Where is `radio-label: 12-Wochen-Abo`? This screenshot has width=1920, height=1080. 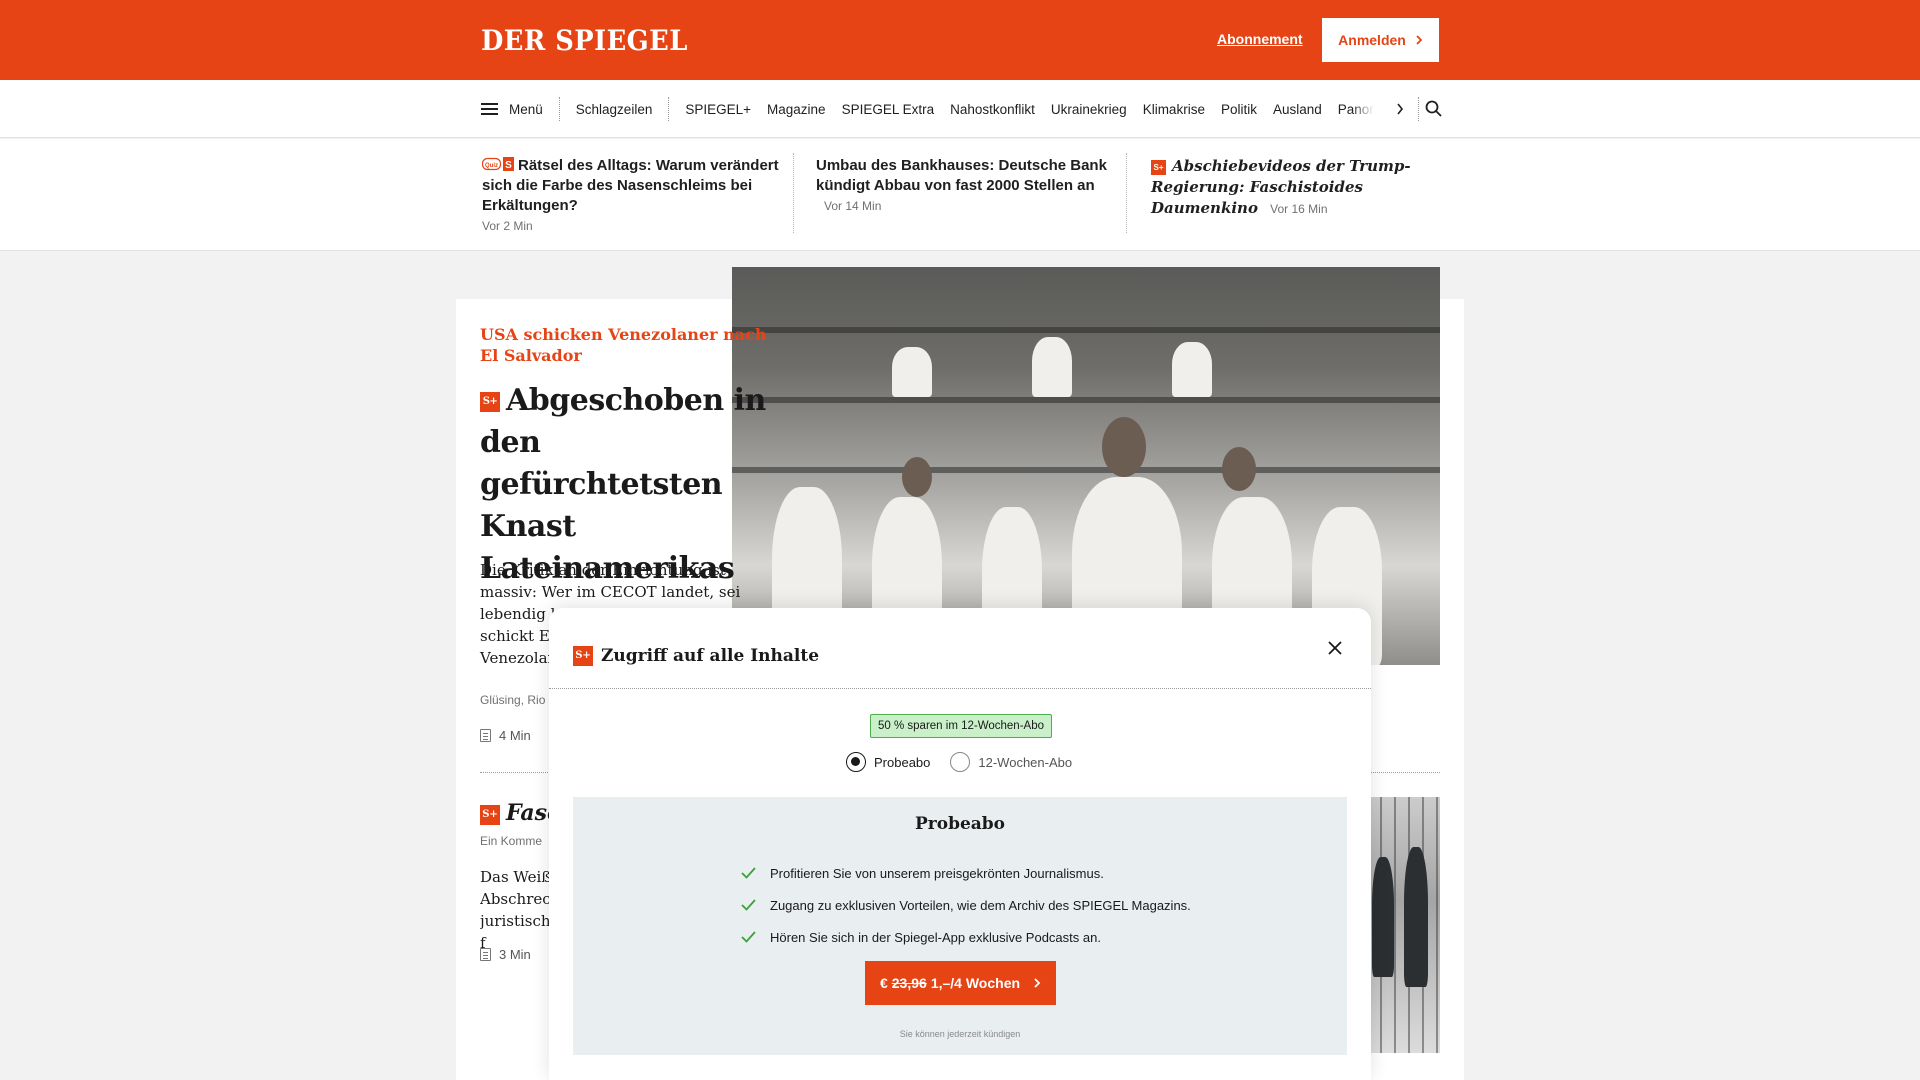
radio-label: 12-Wochen-Abo is located at coordinates (1025, 762).